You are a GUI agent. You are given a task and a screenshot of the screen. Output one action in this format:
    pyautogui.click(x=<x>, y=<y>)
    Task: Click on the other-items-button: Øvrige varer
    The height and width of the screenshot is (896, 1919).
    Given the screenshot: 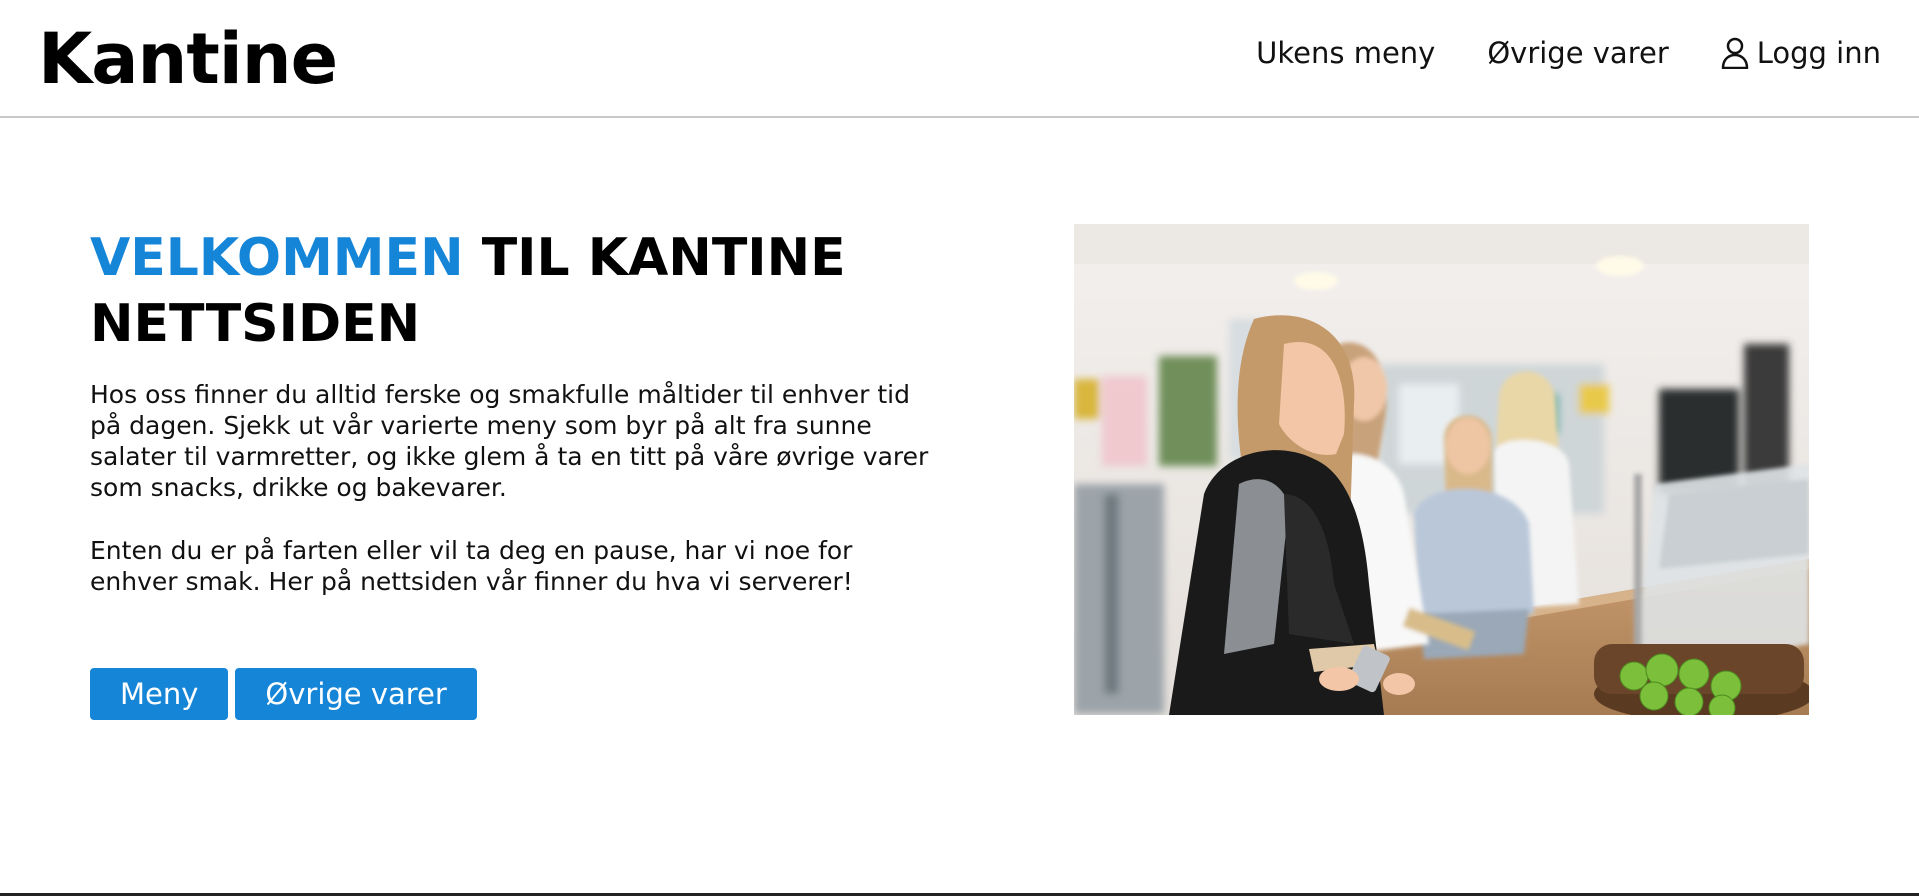 What is the action you would take?
    pyautogui.click(x=356, y=694)
    